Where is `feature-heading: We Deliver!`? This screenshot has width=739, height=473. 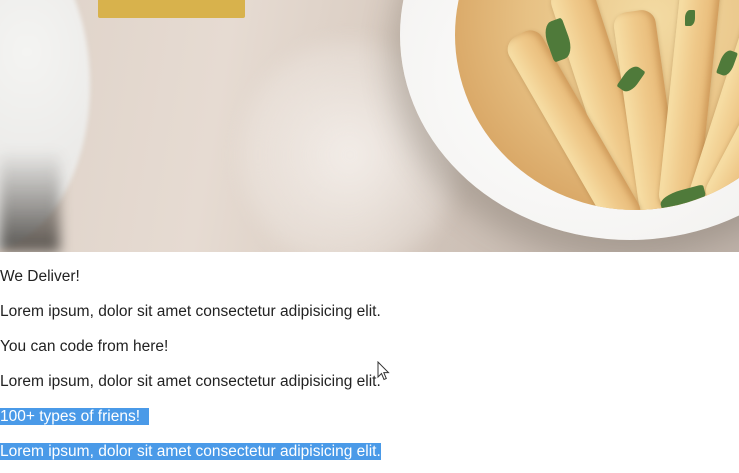 feature-heading: We Deliver! is located at coordinates (40, 276).